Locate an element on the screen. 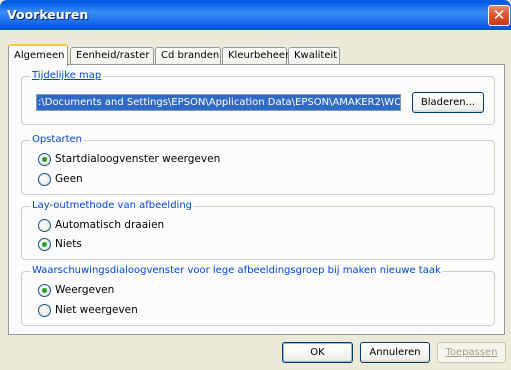 This screenshot has height=370, width=511. window-title: Voorkeuren is located at coordinates (48, 14).